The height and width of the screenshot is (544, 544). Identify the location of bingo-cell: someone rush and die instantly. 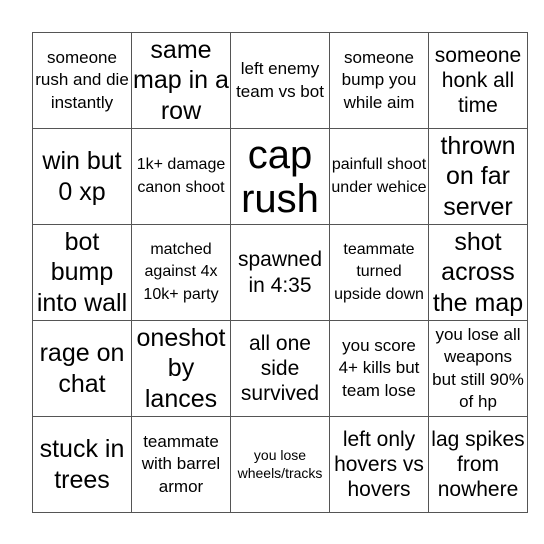
(82, 80).